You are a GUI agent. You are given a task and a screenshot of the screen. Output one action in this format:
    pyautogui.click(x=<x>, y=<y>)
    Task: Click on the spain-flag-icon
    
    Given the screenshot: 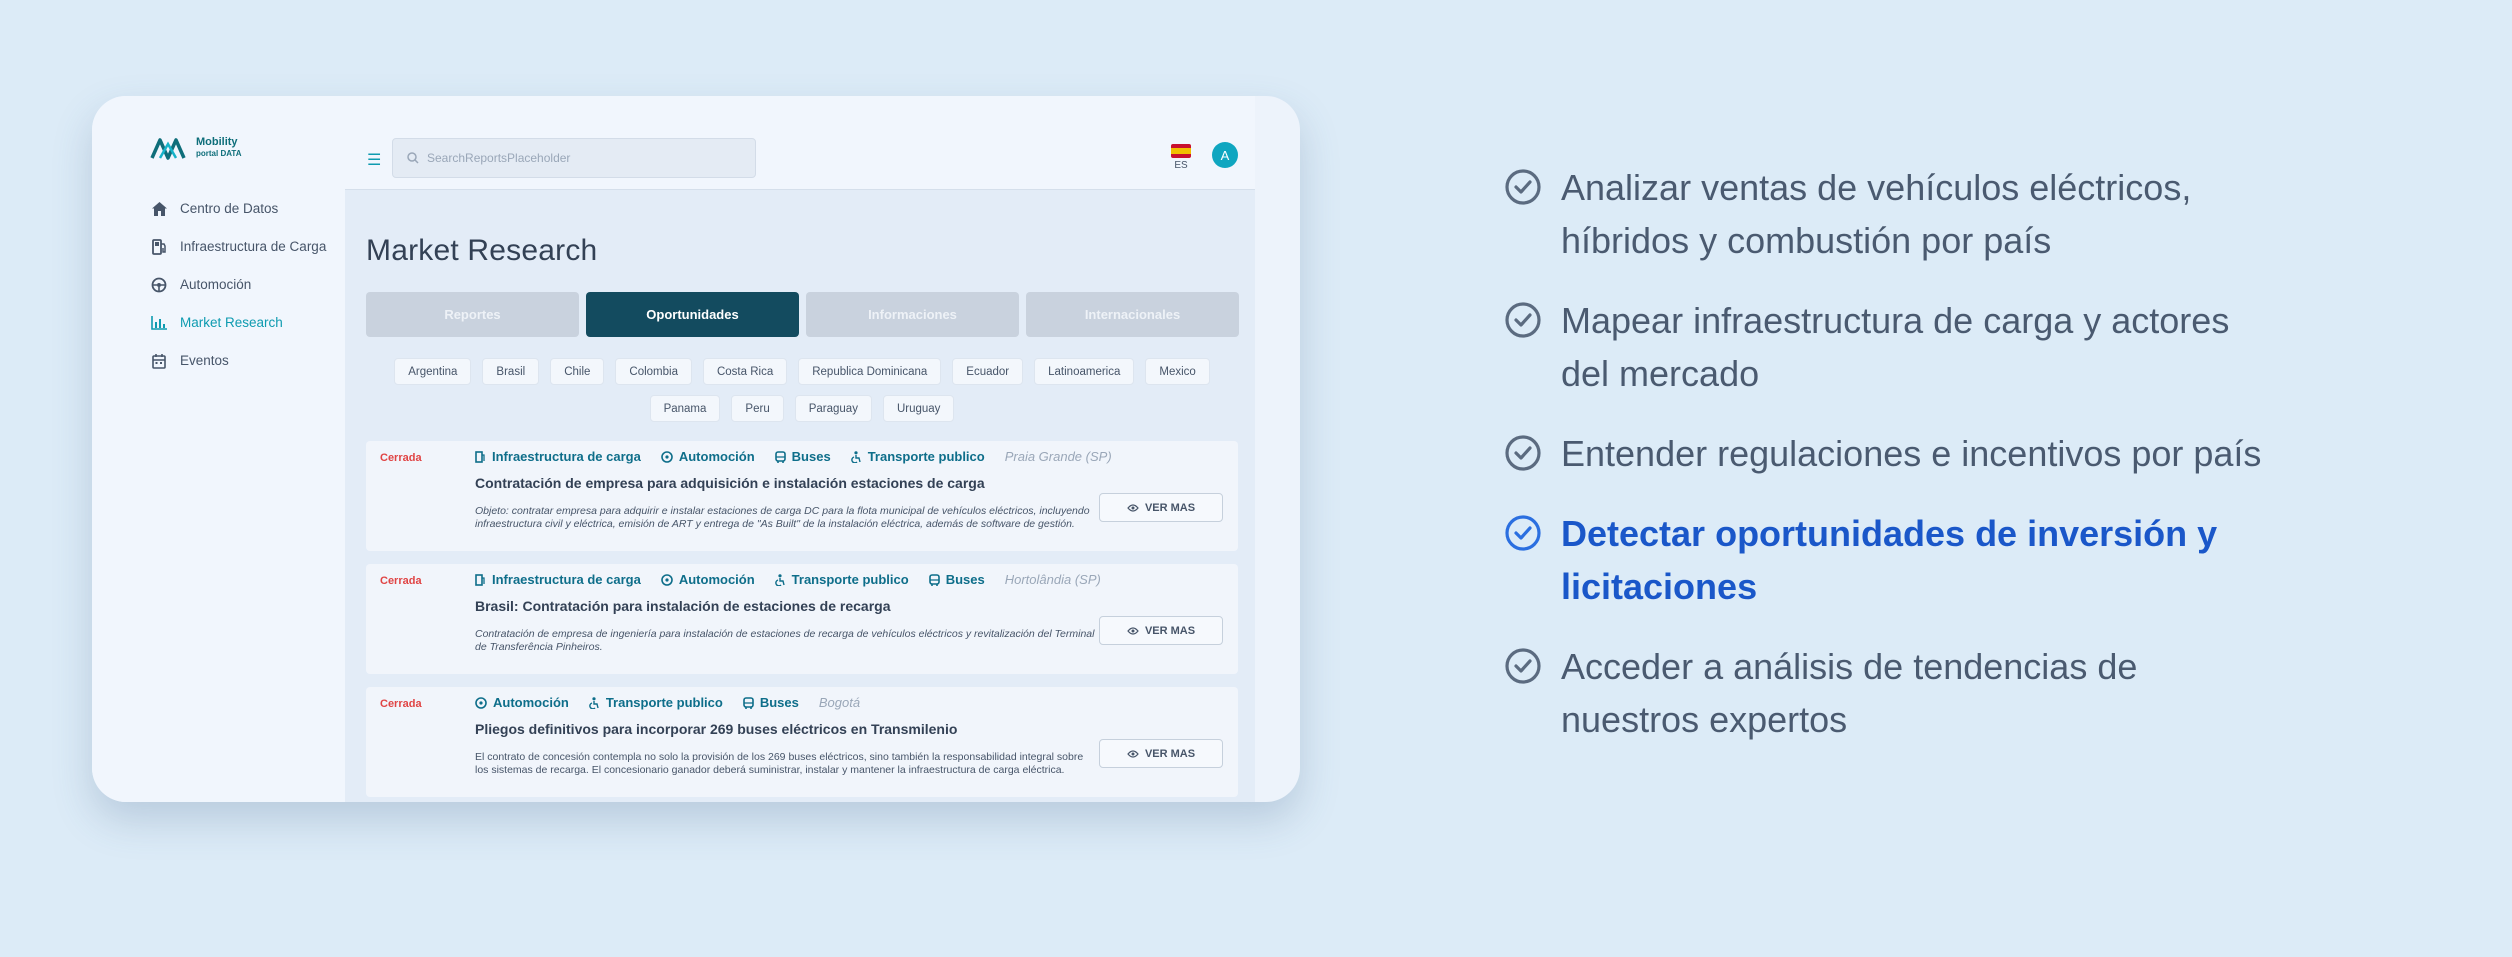 What is the action you would take?
    pyautogui.click(x=1181, y=151)
    